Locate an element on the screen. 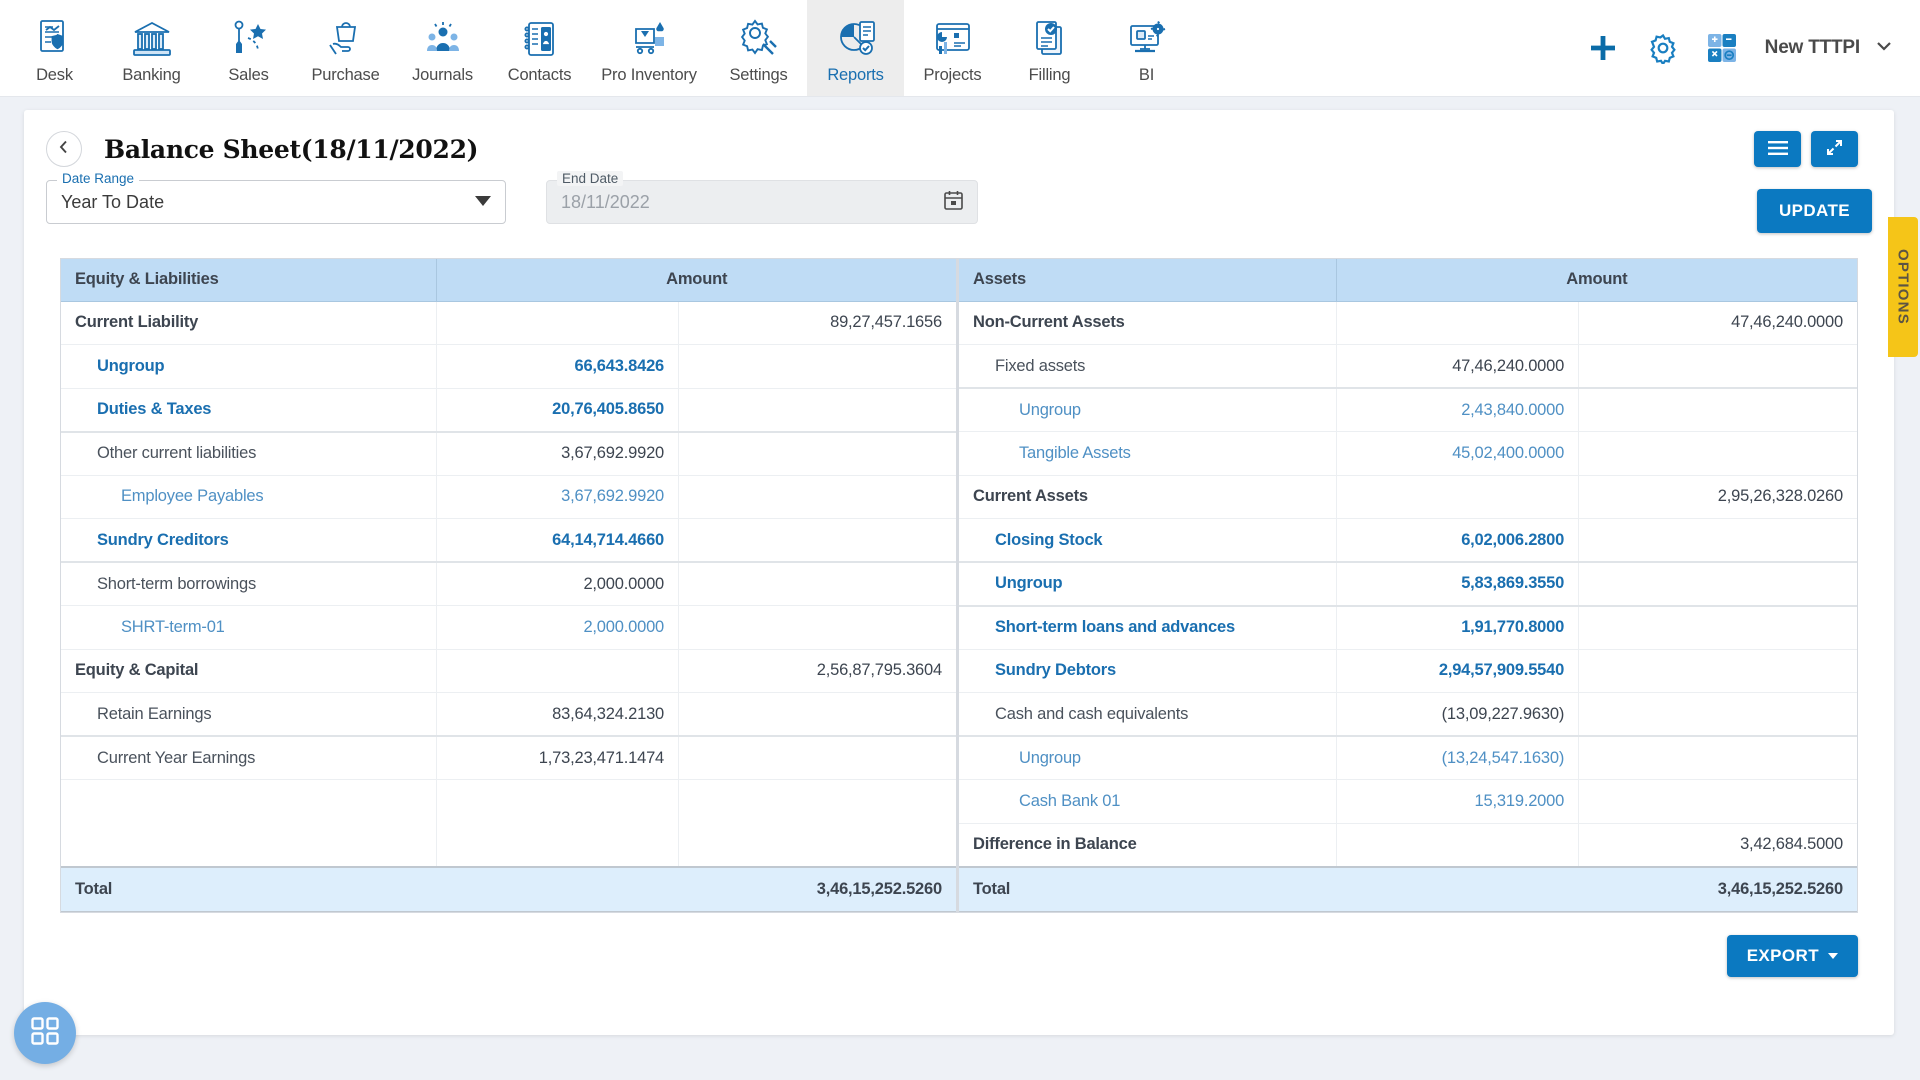 This screenshot has height=1080, width=1920. table-row: Fixed assets 47,46,240.0000 is located at coordinates (1408, 366).